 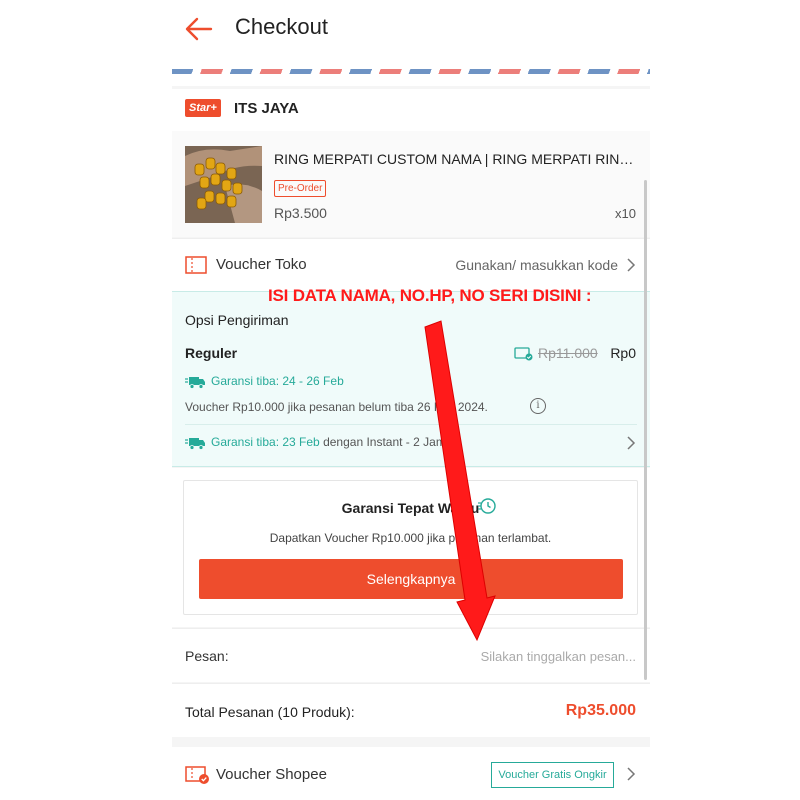 What do you see at coordinates (623, 353) in the screenshot?
I see `shipping-price: Rp0` at bounding box center [623, 353].